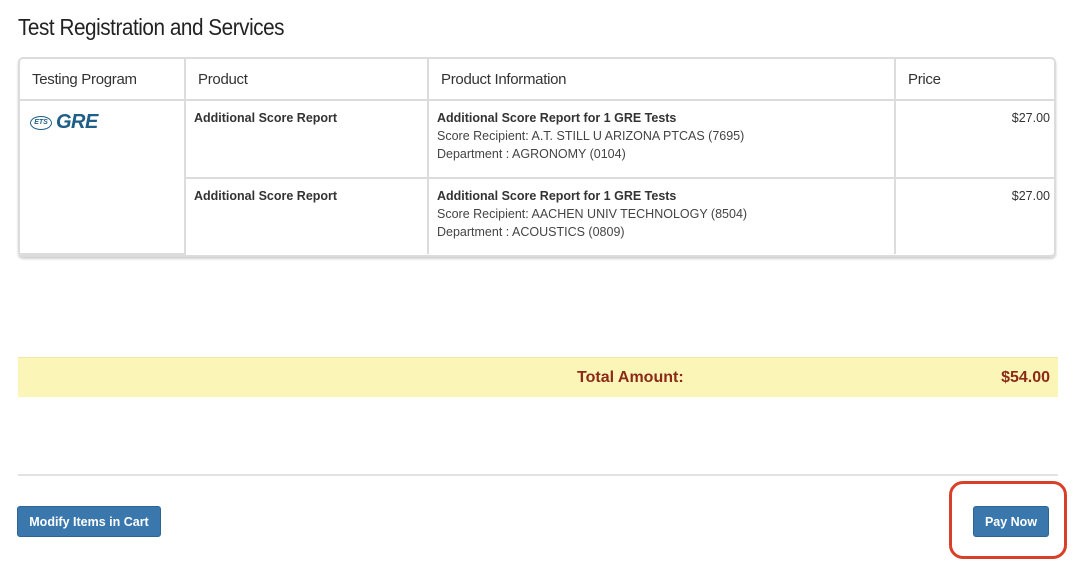  What do you see at coordinates (151, 27) in the screenshot?
I see `page-title: Test Registration and Services` at bounding box center [151, 27].